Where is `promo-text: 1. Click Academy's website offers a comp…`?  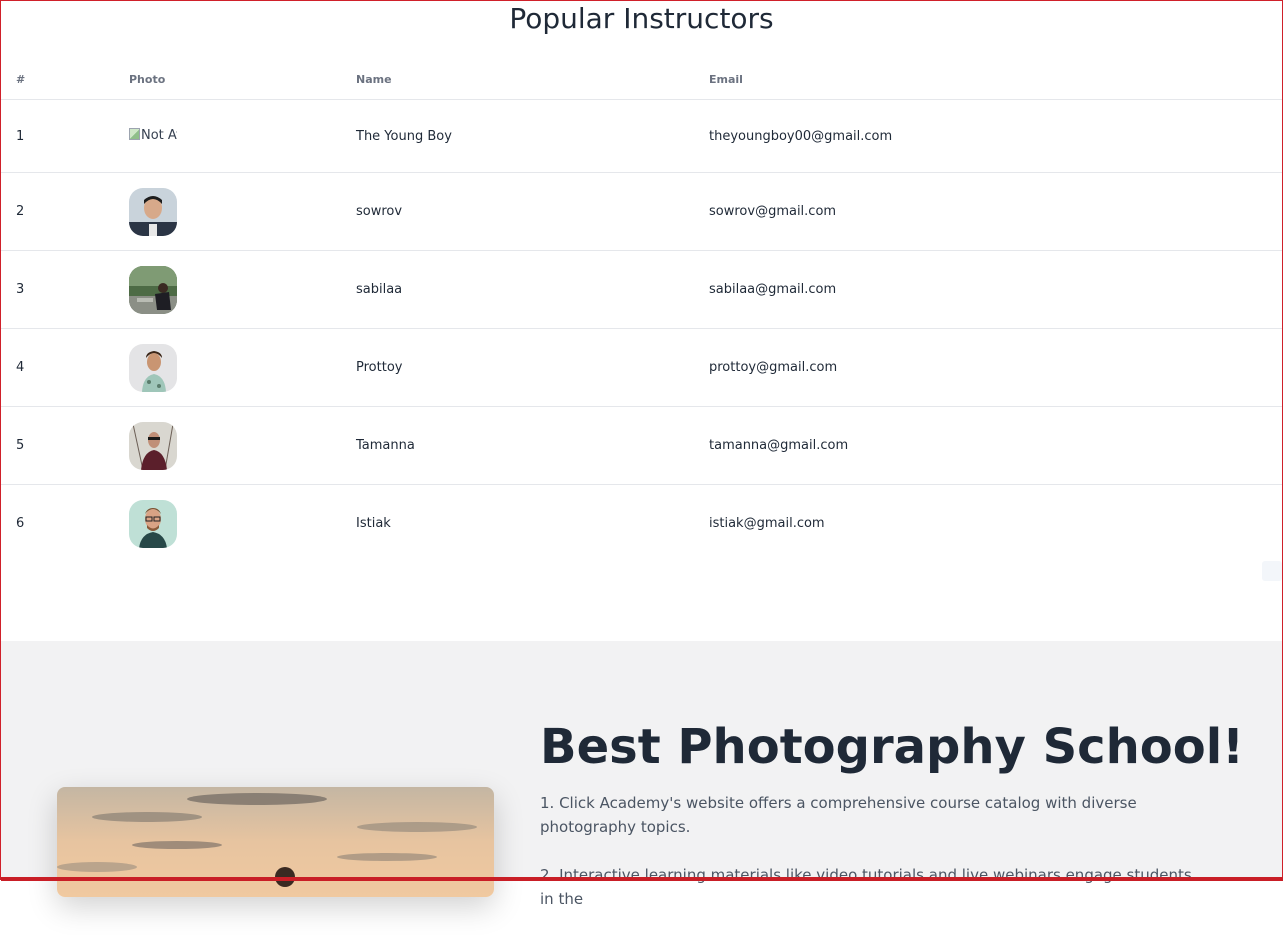
promo-text: 1. Click Academy's website offers a comp… is located at coordinates (870, 863).